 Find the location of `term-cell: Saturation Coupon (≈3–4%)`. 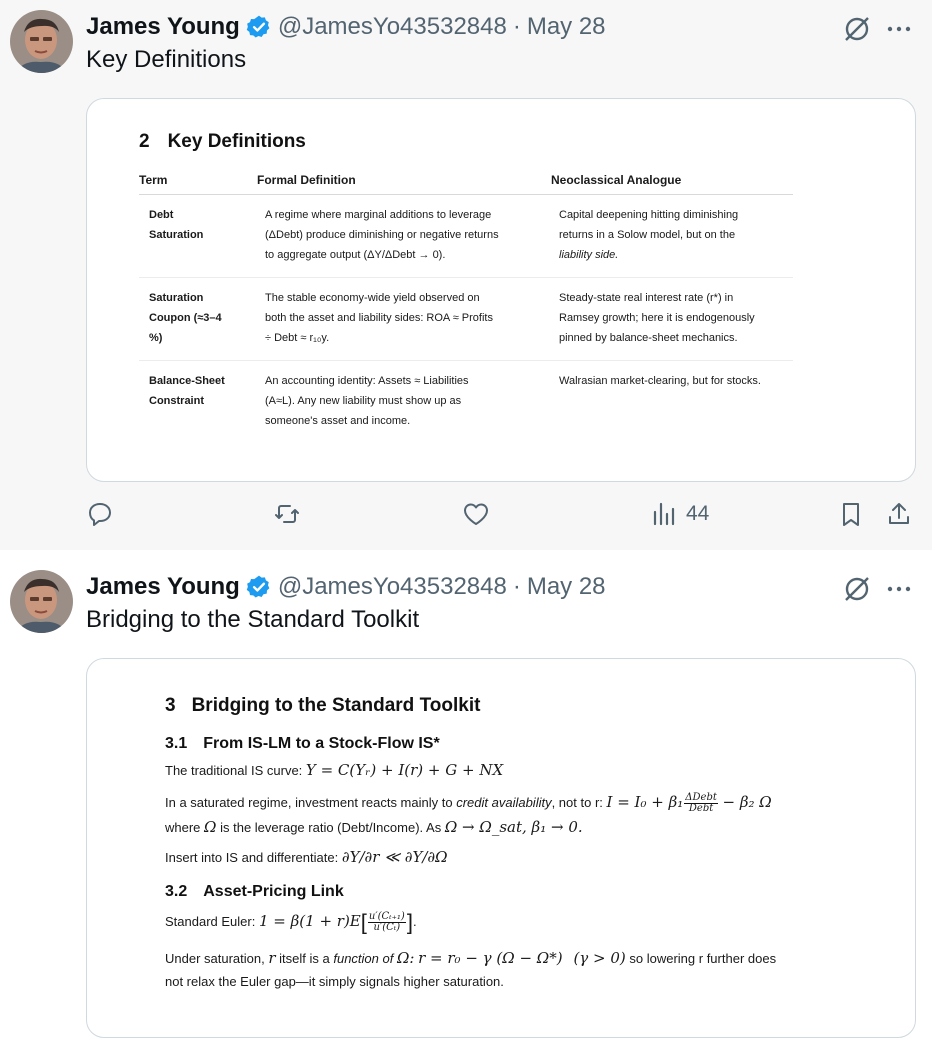

term-cell: Saturation Coupon (≈3–4%) is located at coordinates (198, 319).